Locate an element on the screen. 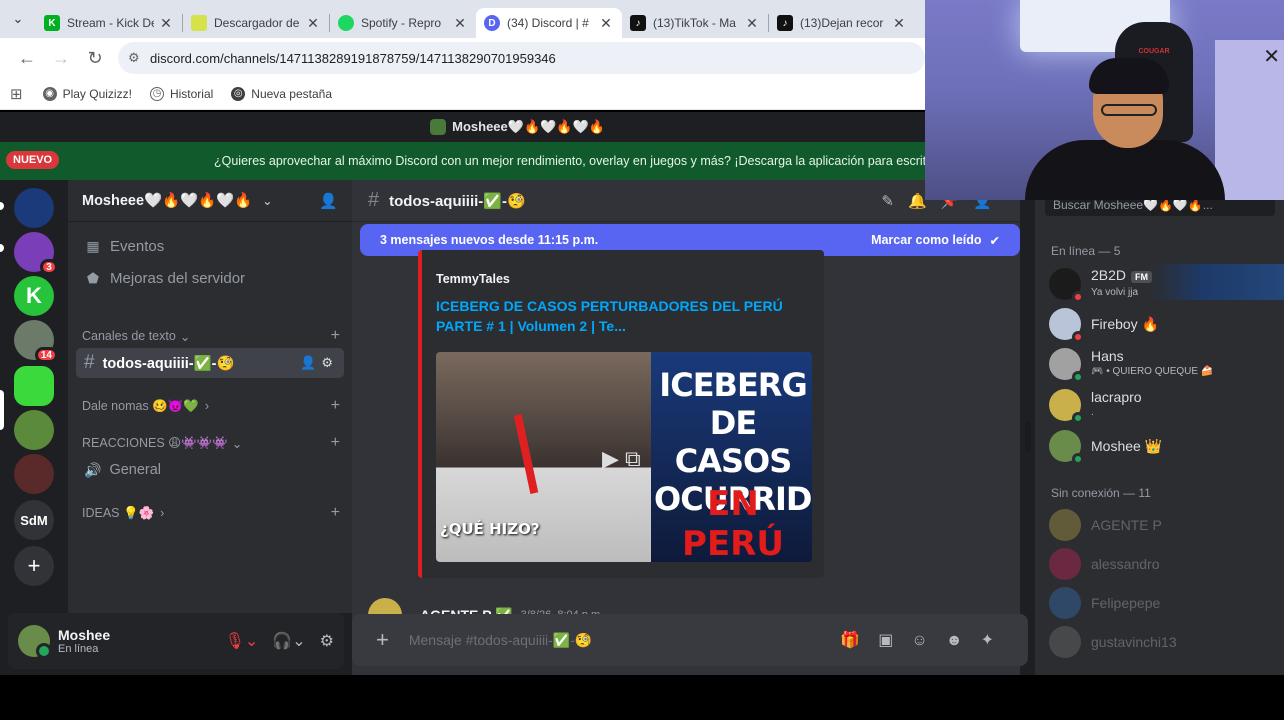  category-ideas: IDEAS 💡🌸 › + is located at coordinates (211, 513).